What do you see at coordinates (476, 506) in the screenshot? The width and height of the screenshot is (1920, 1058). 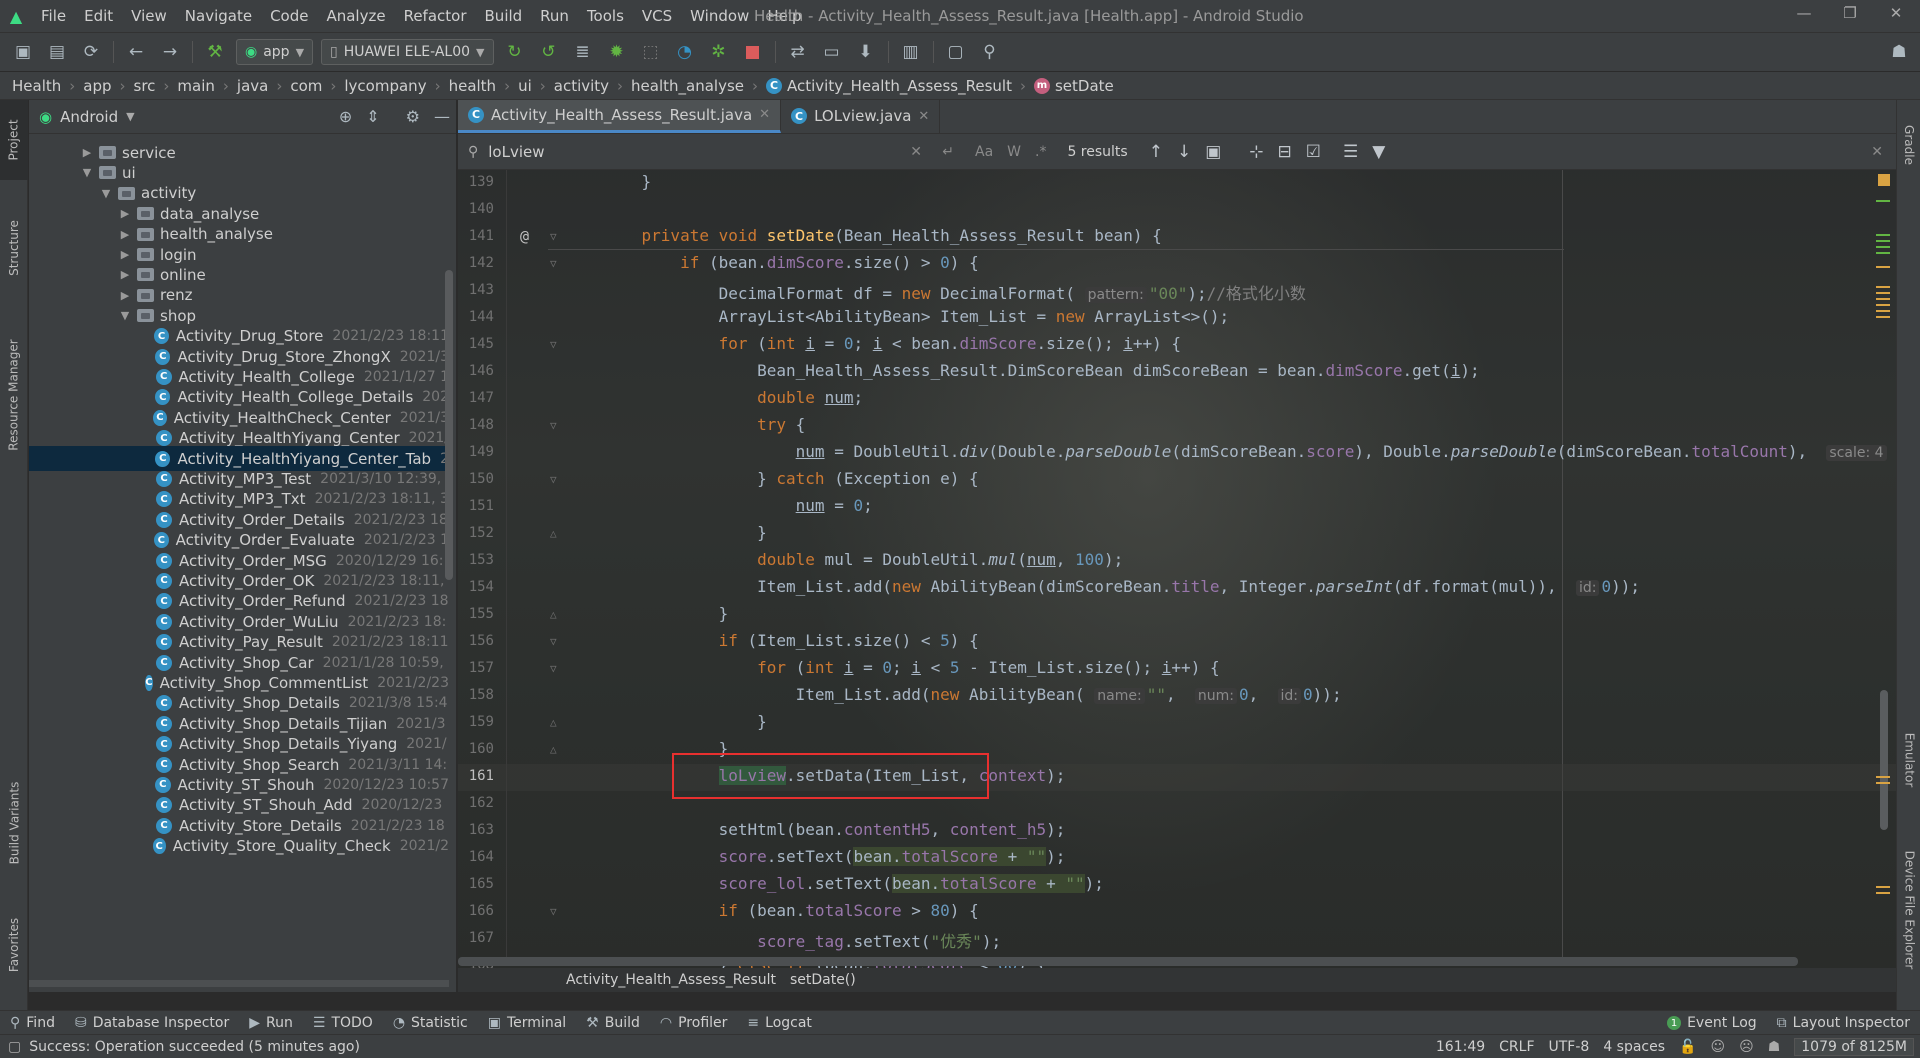 I see `line-number: 151` at bounding box center [476, 506].